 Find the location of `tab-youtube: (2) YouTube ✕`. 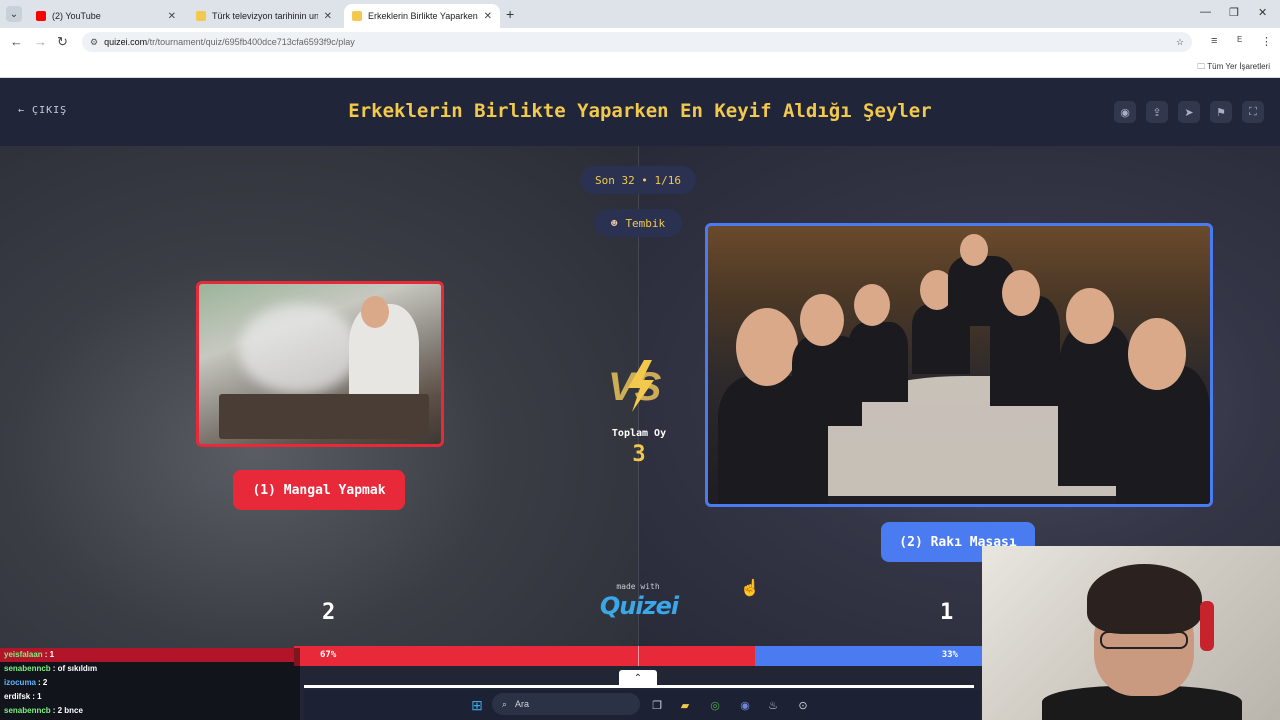

tab-youtube: (2) YouTube ✕ is located at coordinates (106, 16).